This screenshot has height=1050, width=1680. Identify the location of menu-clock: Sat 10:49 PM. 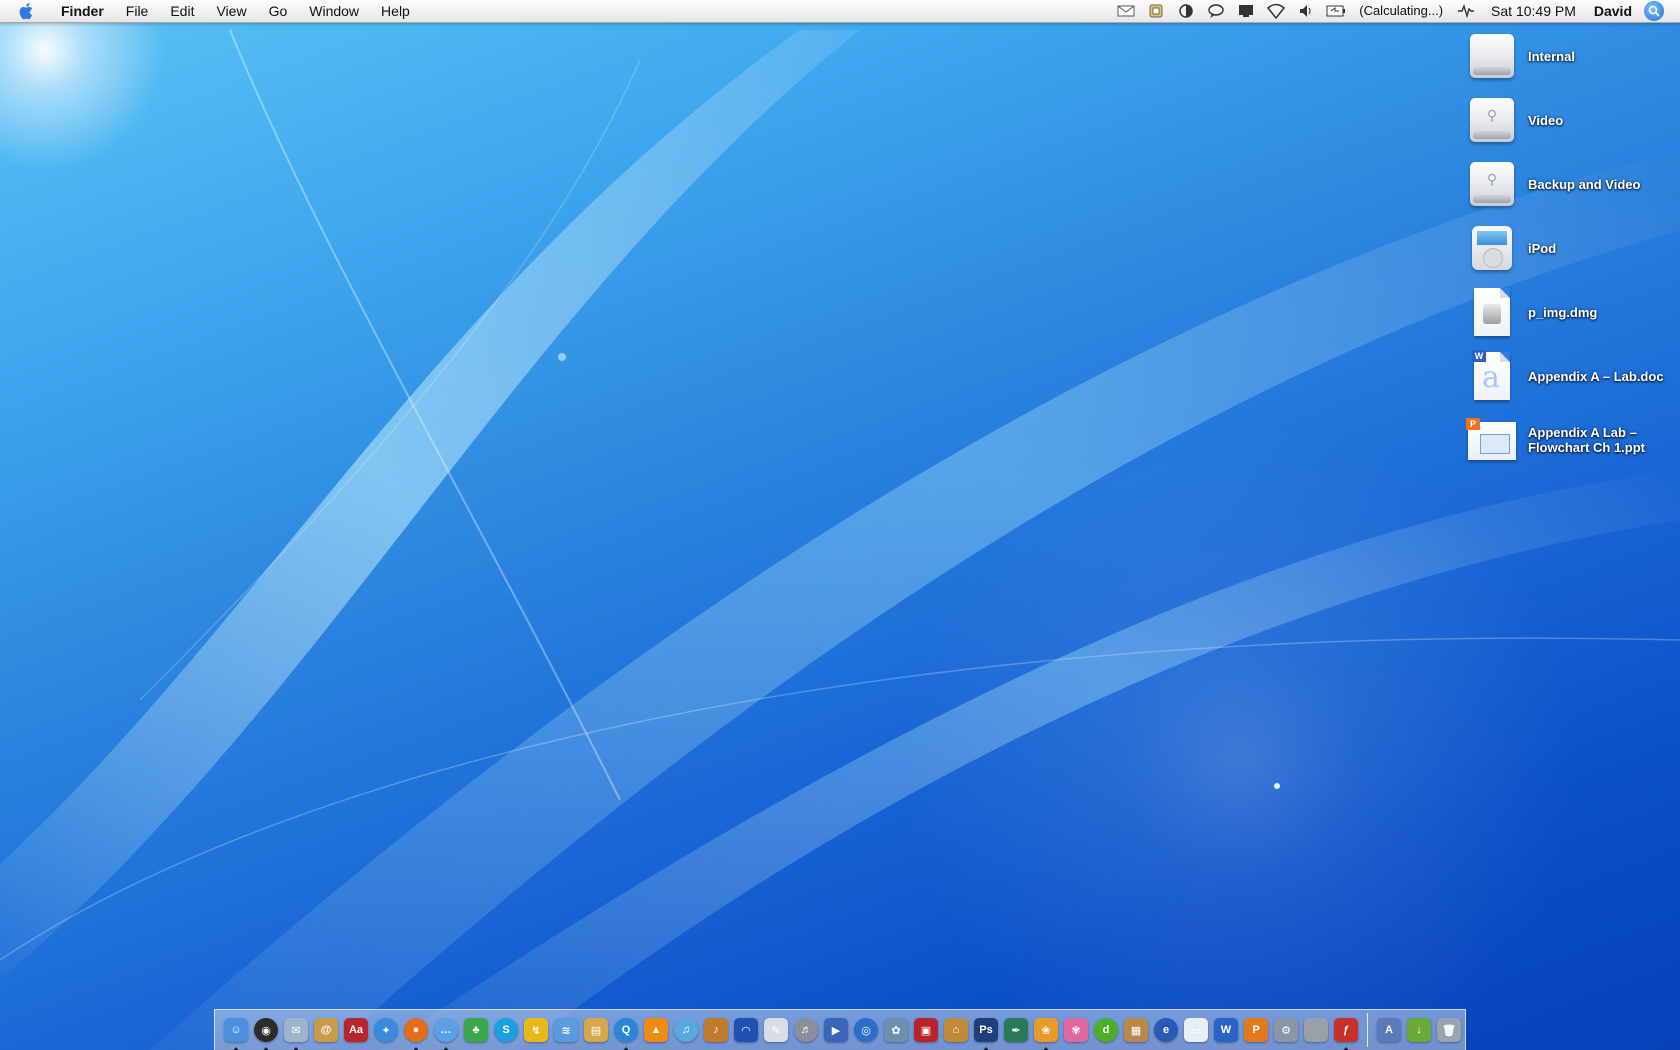
(1533, 11).